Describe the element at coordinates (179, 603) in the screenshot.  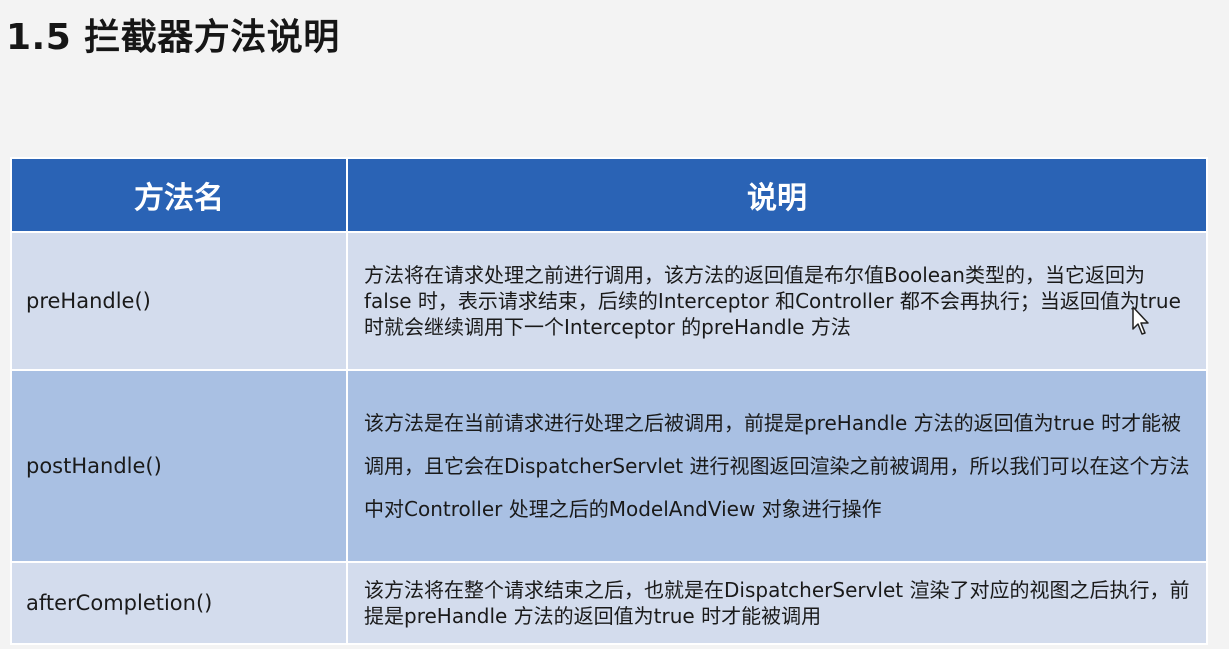
I see `method-cell: afterCompletion()` at that location.